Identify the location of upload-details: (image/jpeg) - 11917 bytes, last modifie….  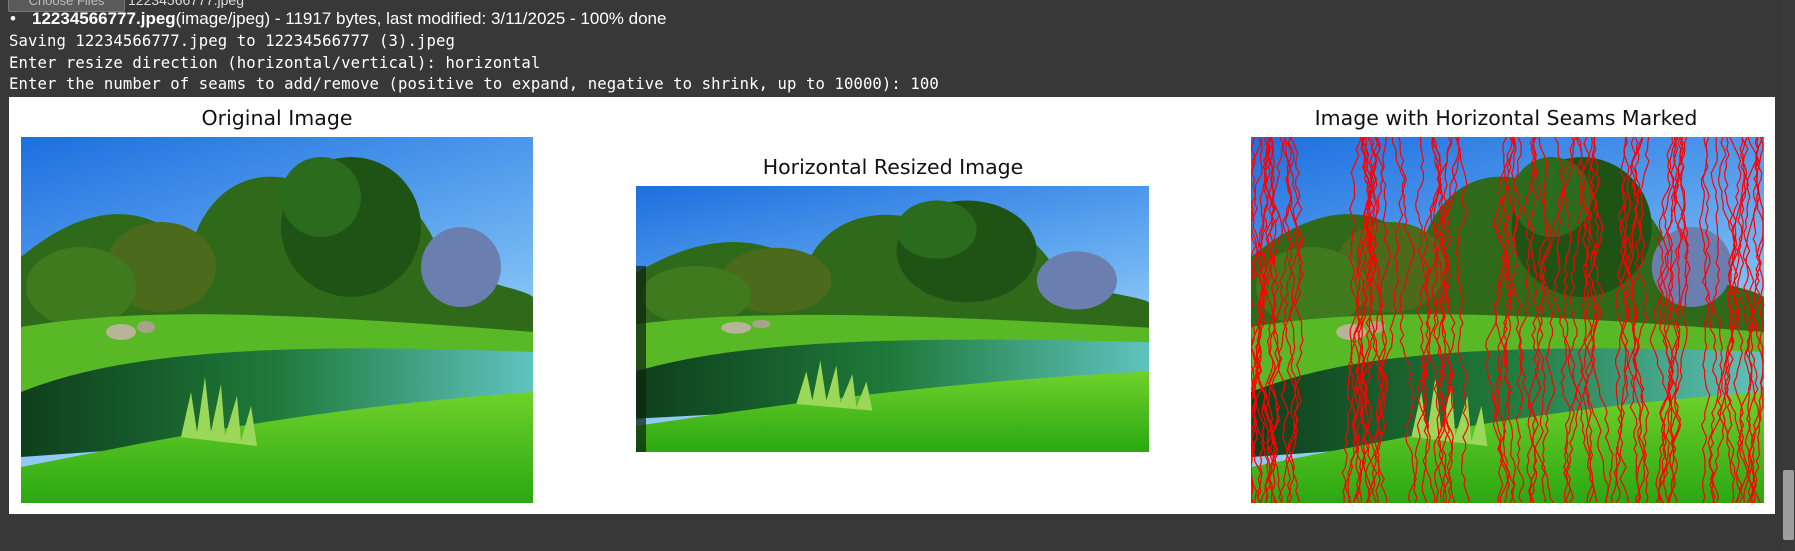
(421, 18).